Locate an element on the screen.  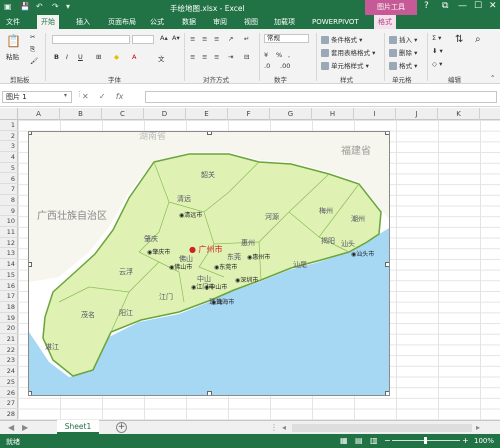
hscroll-right-icon: ▸ is located at coordinates (478, 427).